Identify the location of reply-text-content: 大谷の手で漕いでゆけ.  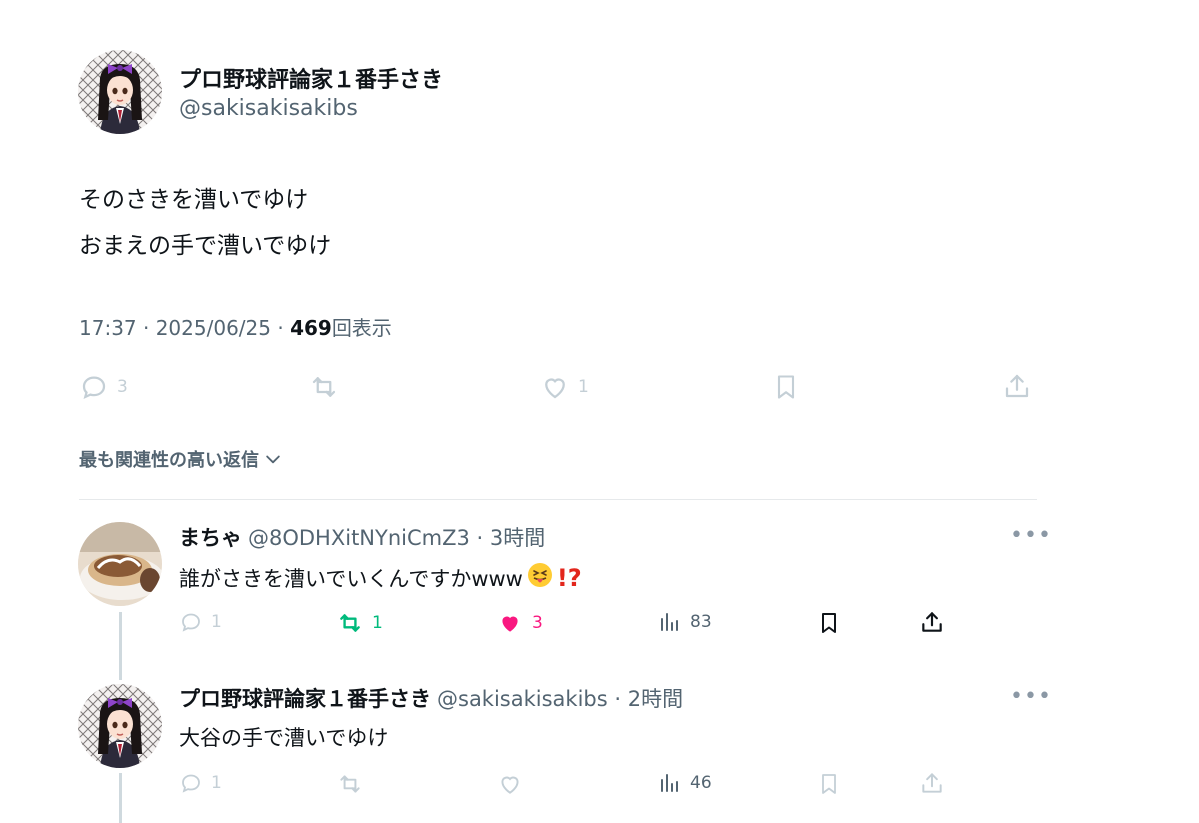
(284, 738).